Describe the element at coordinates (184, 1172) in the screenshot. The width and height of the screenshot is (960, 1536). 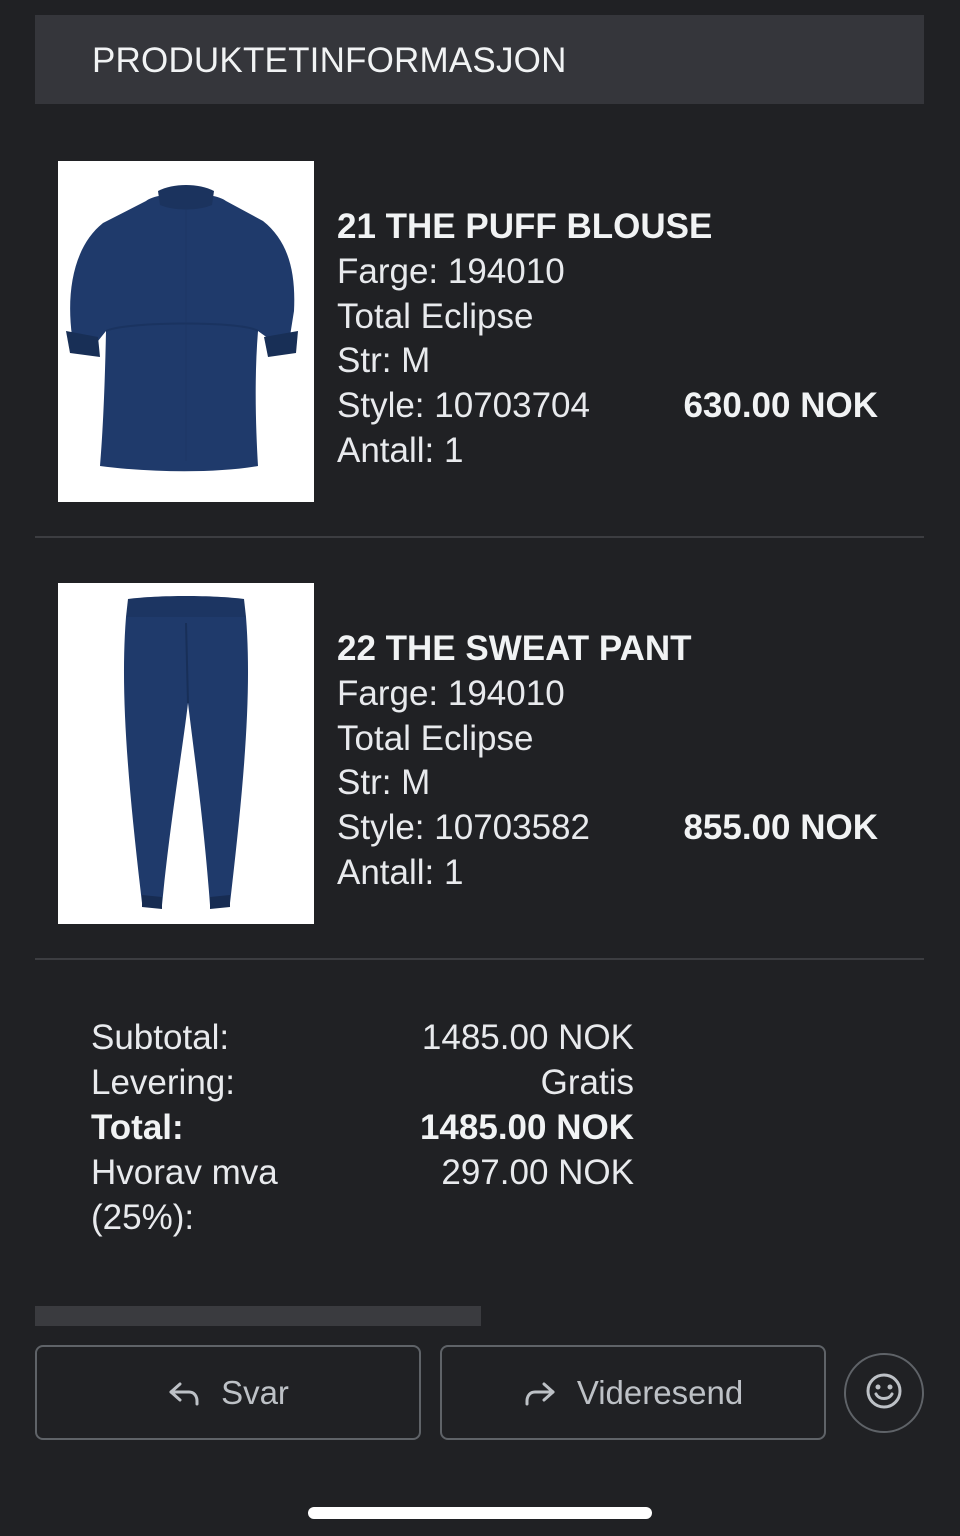
I see `vat-label-line1: Hvorav mva` at that location.